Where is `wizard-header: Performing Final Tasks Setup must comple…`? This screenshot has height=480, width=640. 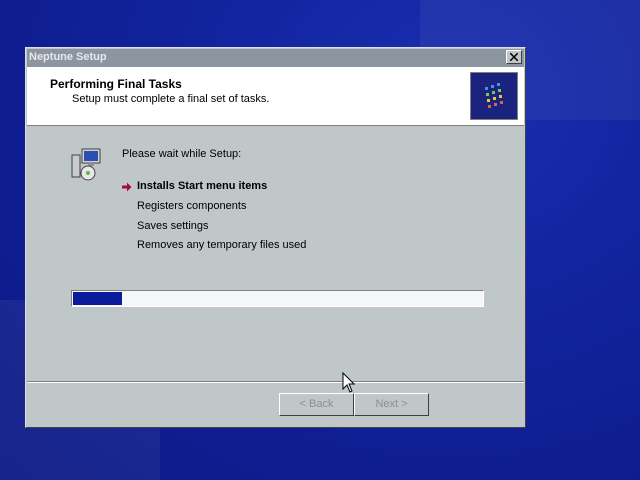 wizard-header: Performing Final Tasks Setup must comple… is located at coordinates (275, 96).